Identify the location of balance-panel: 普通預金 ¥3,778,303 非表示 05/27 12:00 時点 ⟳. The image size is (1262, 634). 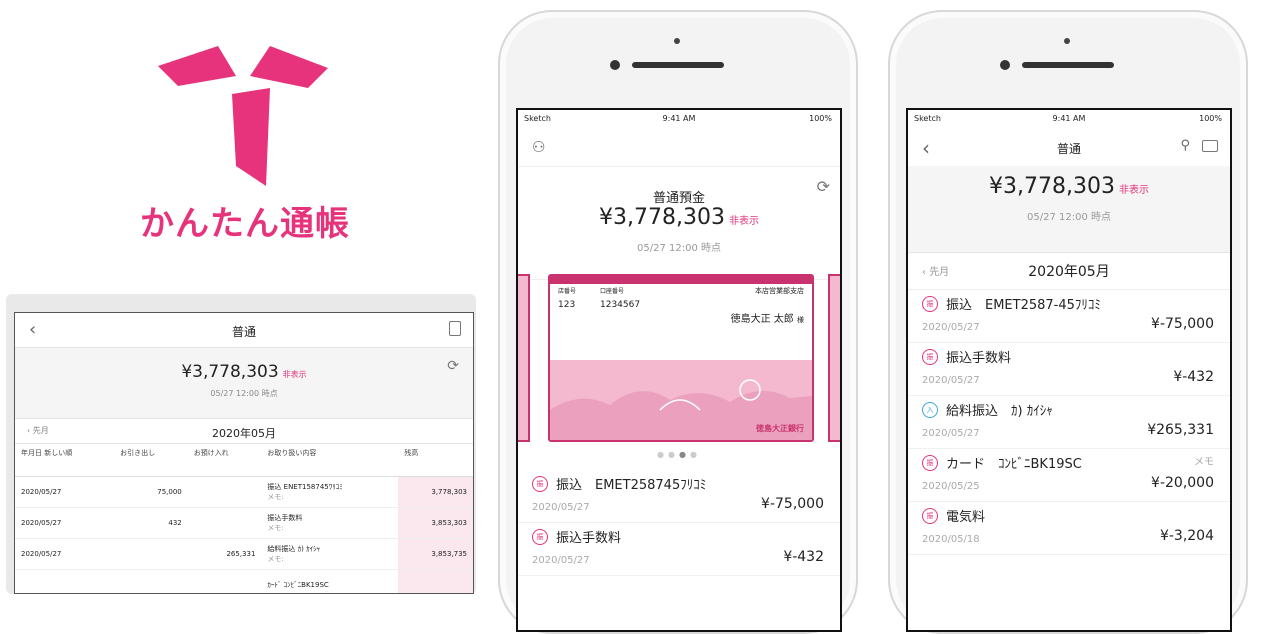
(679, 223).